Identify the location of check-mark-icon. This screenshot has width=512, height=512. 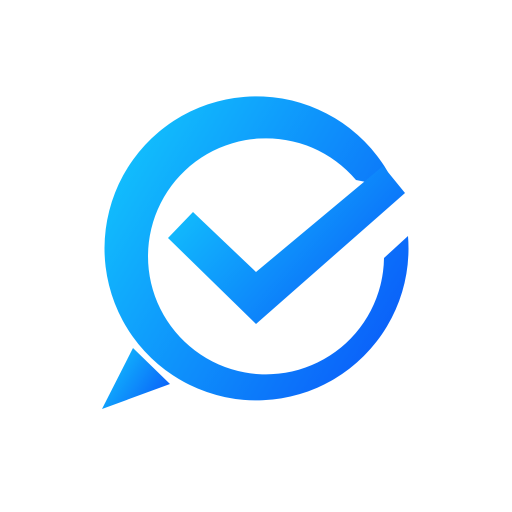
(286, 245).